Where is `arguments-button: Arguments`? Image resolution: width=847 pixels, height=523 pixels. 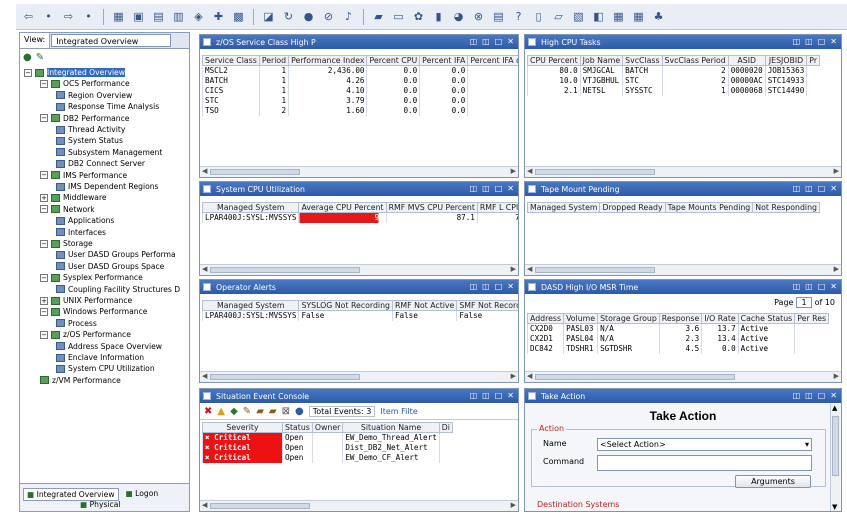 arguments-button: Arguments is located at coordinates (773, 481).